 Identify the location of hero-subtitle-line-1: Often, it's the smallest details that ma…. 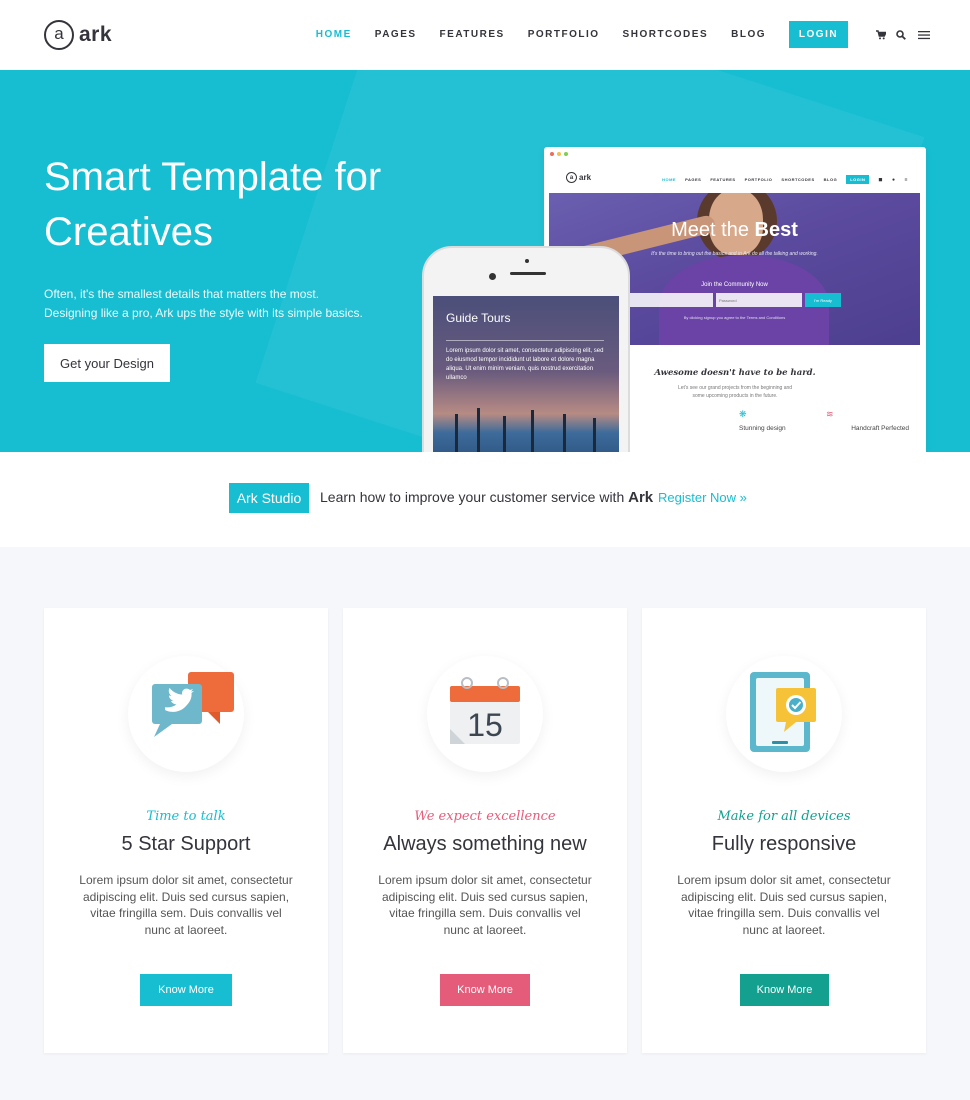
(182, 294).